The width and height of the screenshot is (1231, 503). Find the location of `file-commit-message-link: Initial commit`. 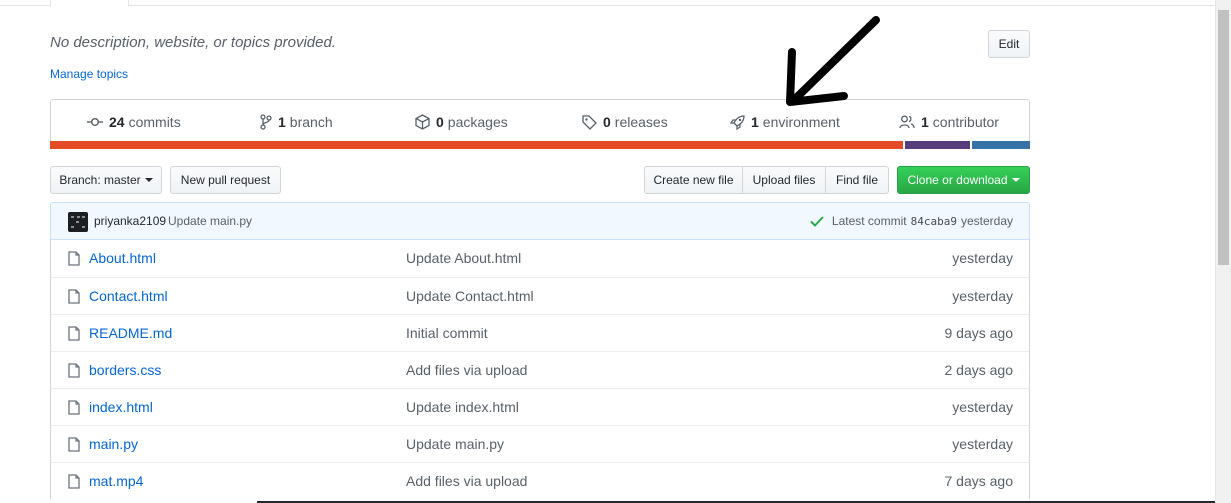

file-commit-message-link: Initial commit is located at coordinates (447, 333).